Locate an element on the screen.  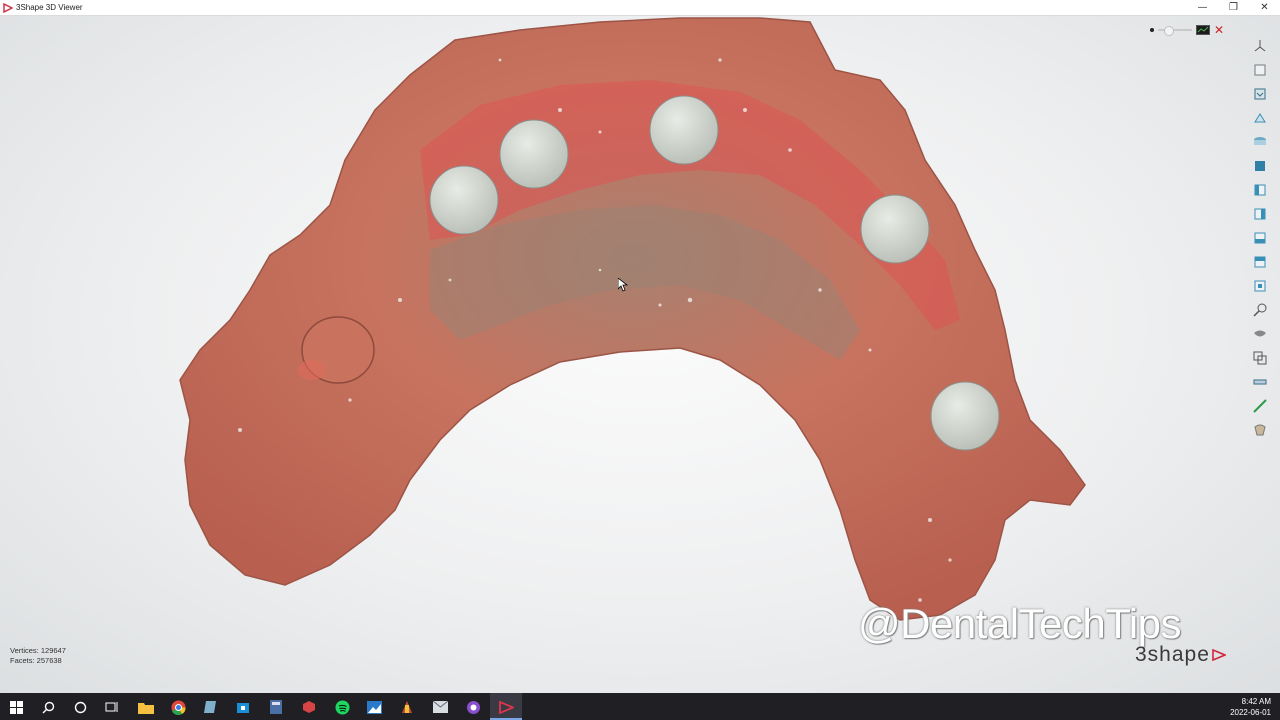
window-controls: — ❐ ✕ is located at coordinates (1233, 7).